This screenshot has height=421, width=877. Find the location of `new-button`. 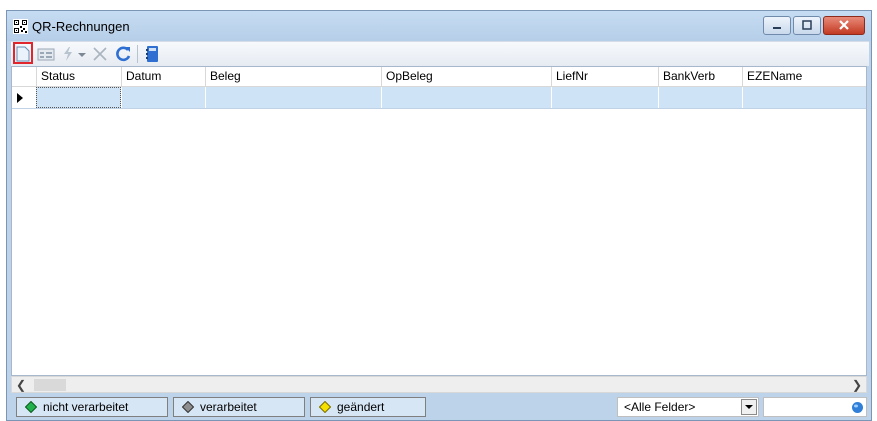

new-button is located at coordinates (23, 53).